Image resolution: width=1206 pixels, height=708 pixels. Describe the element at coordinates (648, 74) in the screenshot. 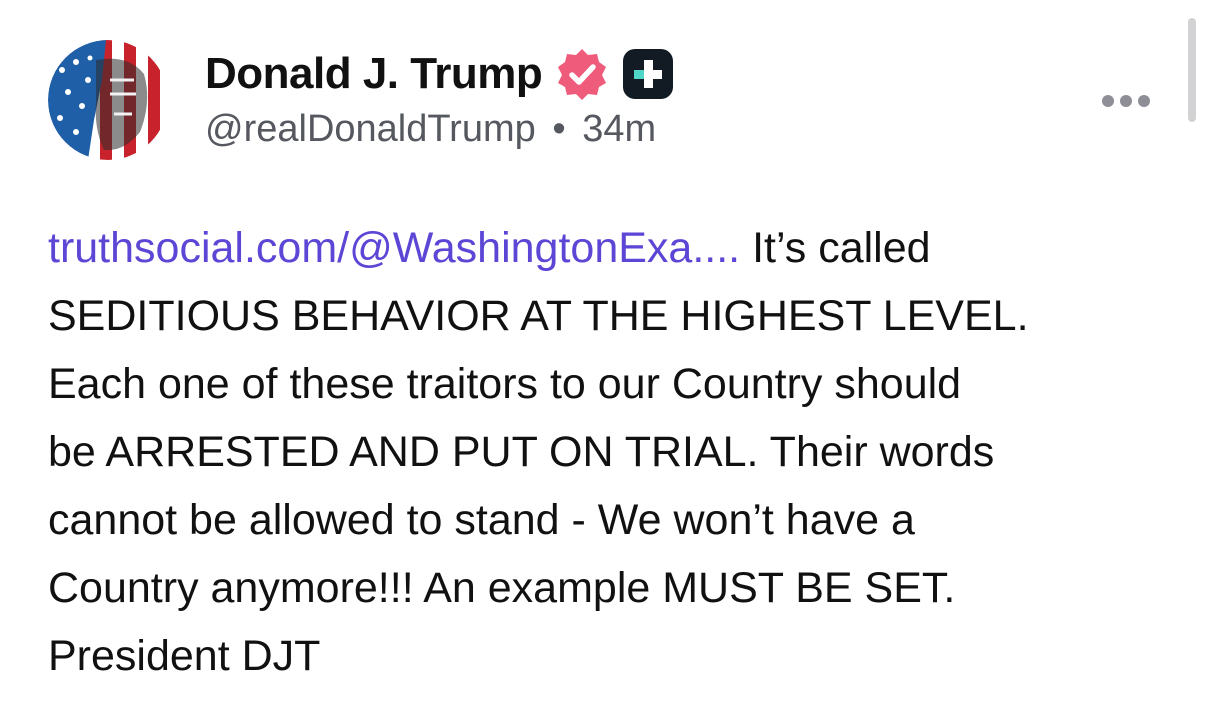

I see `truth-plus-icon` at that location.